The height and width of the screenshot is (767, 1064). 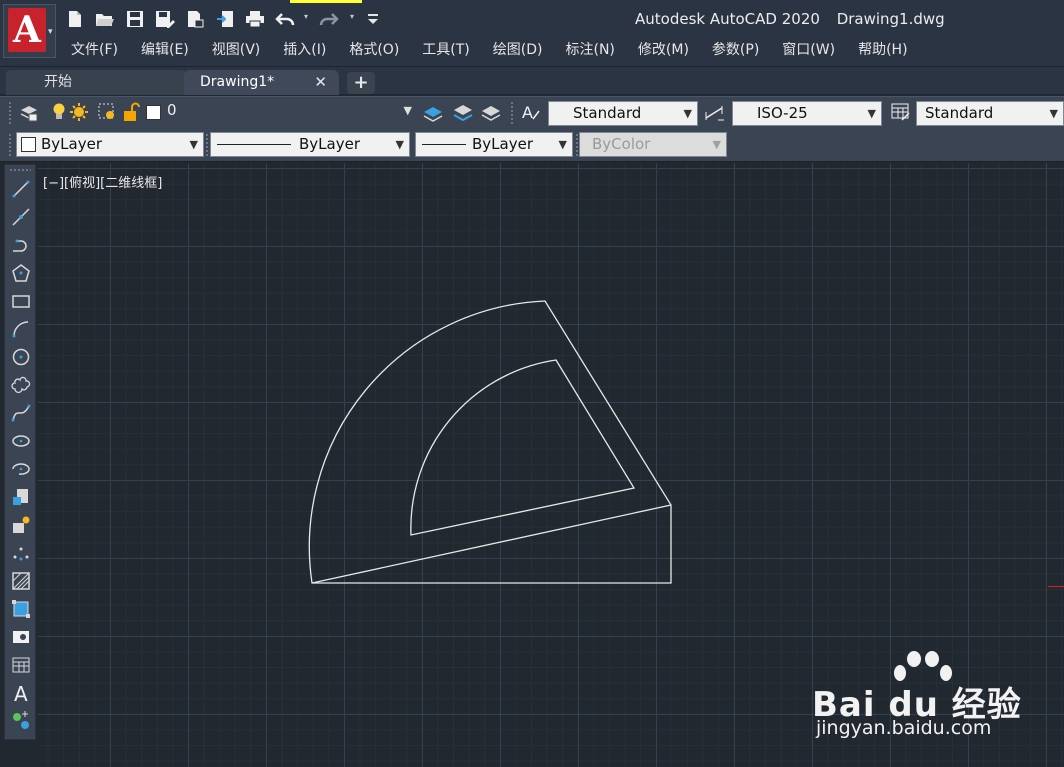 I want to click on inner-sector-shape, so click(x=523, y=447).